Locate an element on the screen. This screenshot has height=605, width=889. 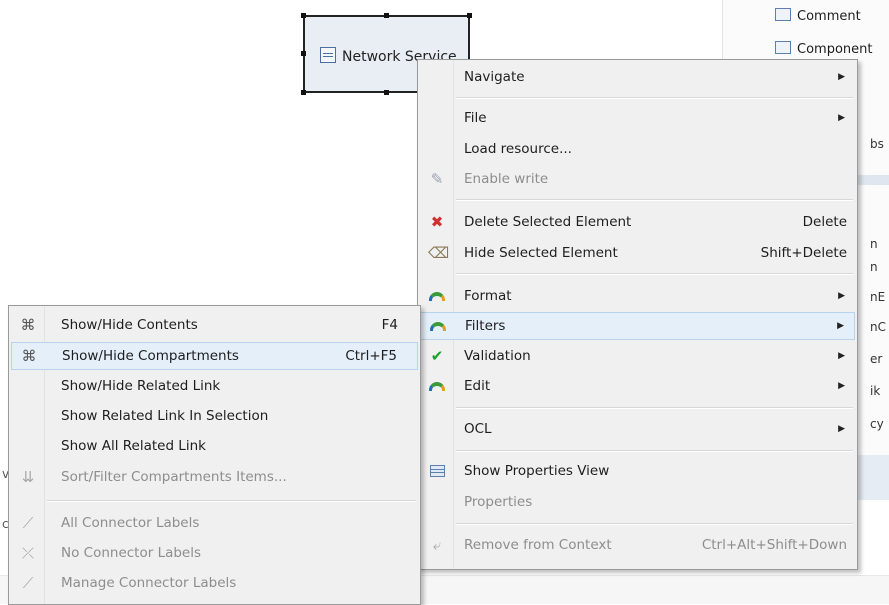
menu-item-label: Properties is located at coordinates (498, 502).